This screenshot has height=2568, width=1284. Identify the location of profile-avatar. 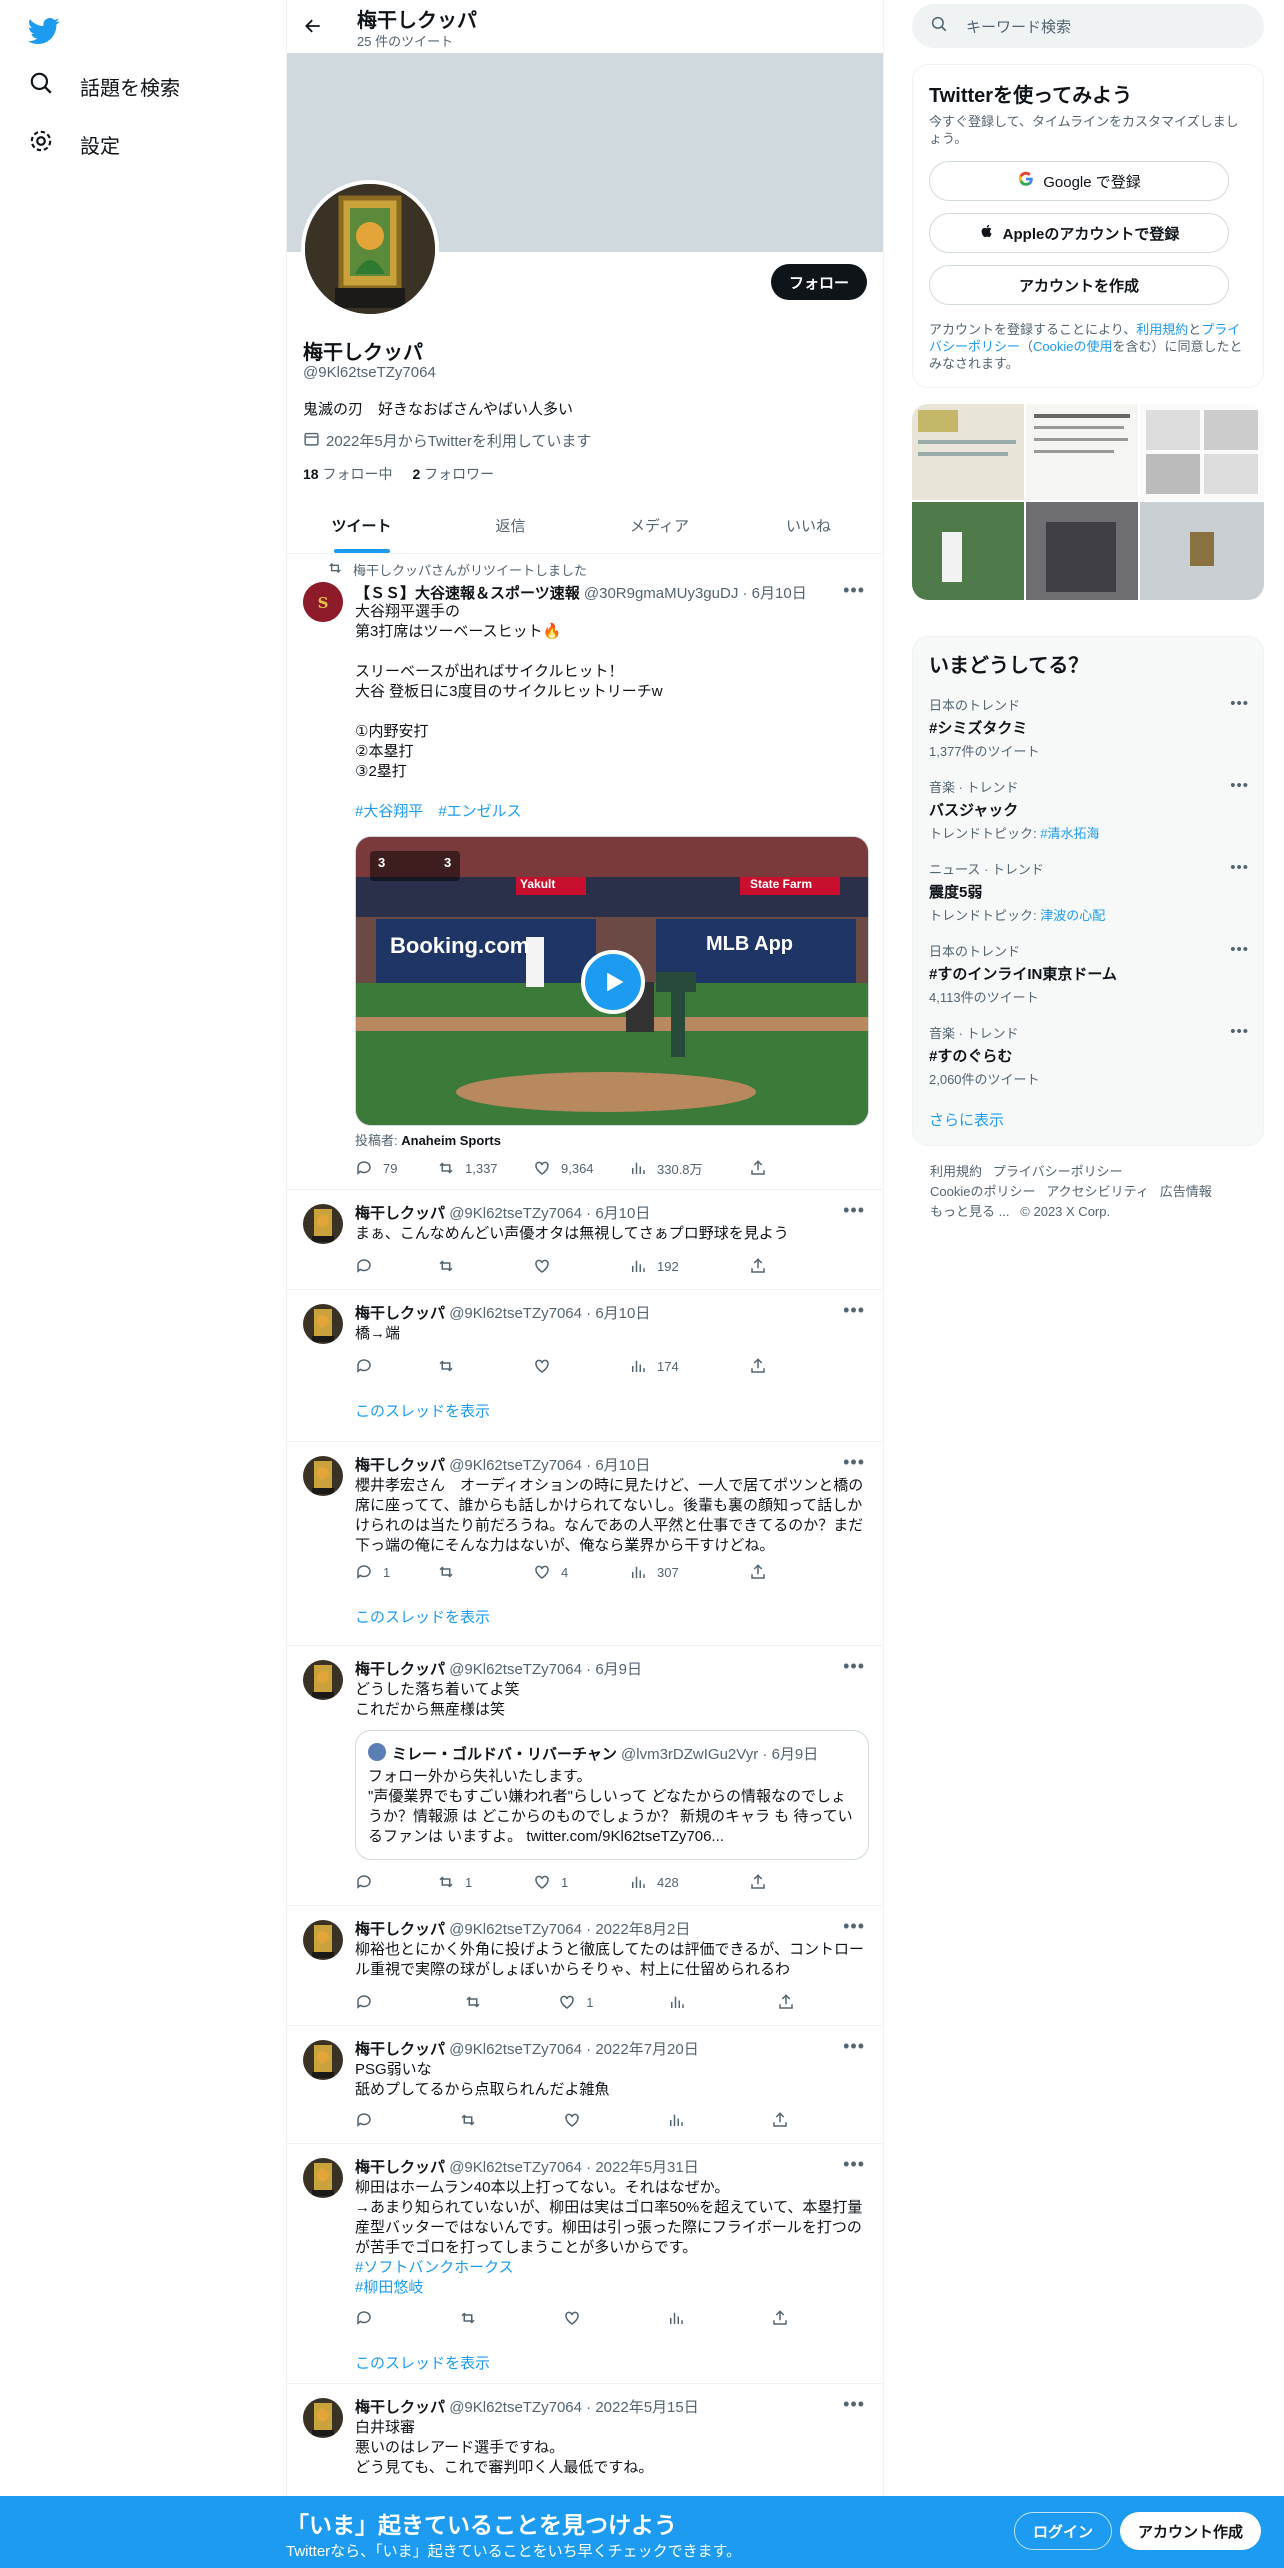
(370, 249).